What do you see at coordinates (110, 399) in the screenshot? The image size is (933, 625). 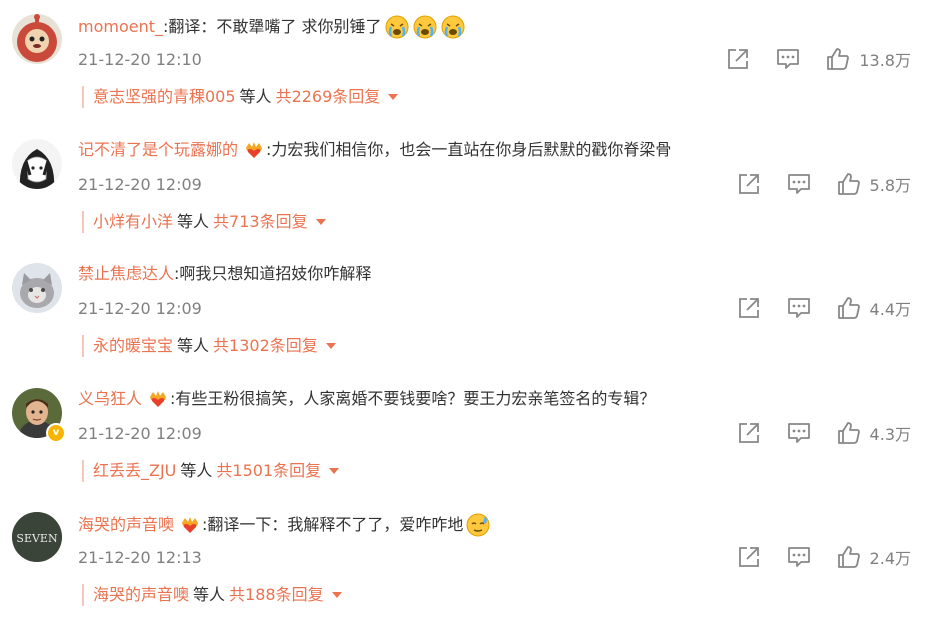 I see `comment-username: 义乌狂人` at bounding box center [110, 399].